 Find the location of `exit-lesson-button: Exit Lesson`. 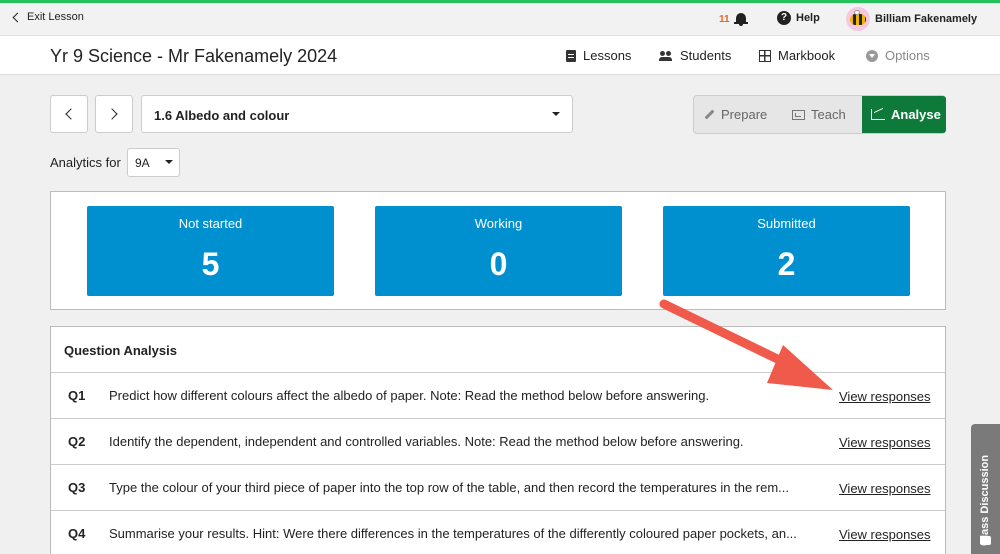

exit-lesson-button: Exit Lesson is located at coordinates (48, 17).